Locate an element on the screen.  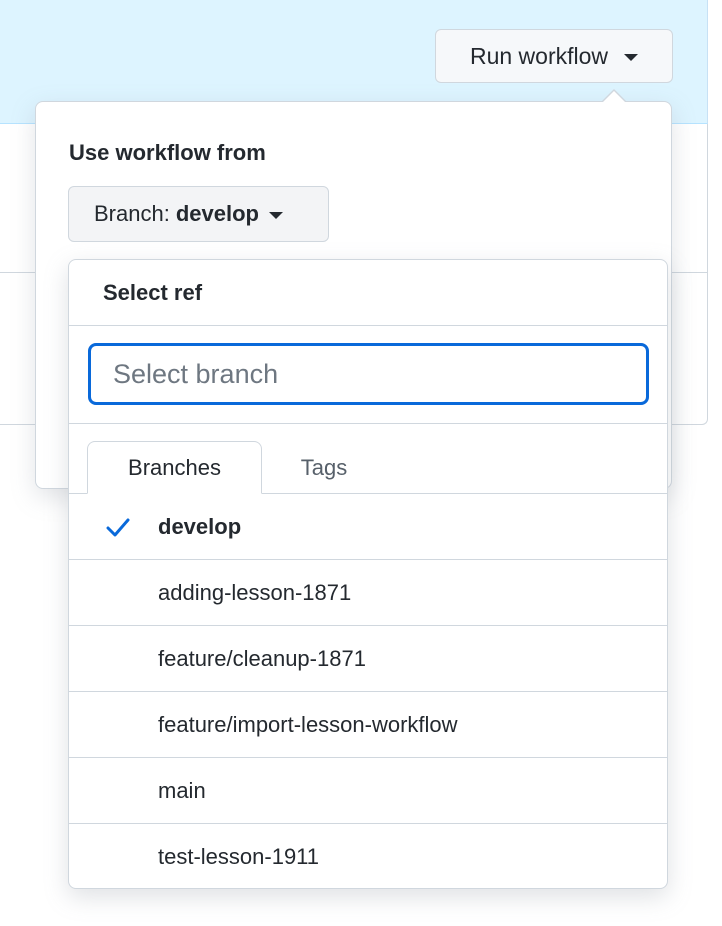
tab-tags-label: Tags is located at coordinates (324, 467).